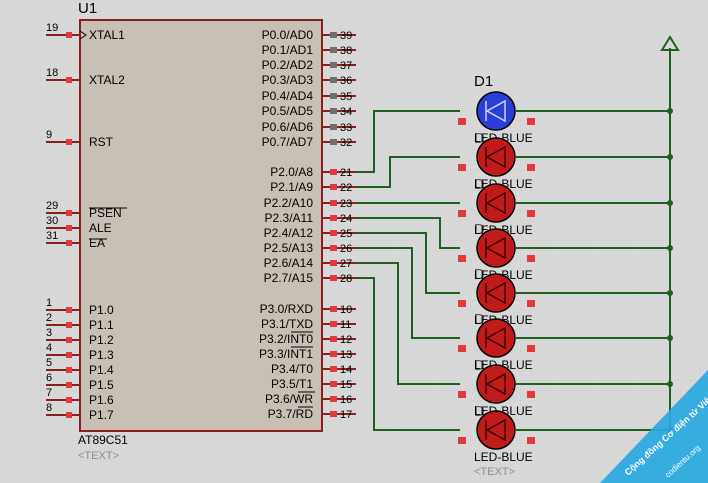 Image resolution: width=708 pixels, height=483 pixels. What do you see at coordinates (346, 173) in the screenshot?
I see `right-pin-number: 21` at bounding box center [346, 173].